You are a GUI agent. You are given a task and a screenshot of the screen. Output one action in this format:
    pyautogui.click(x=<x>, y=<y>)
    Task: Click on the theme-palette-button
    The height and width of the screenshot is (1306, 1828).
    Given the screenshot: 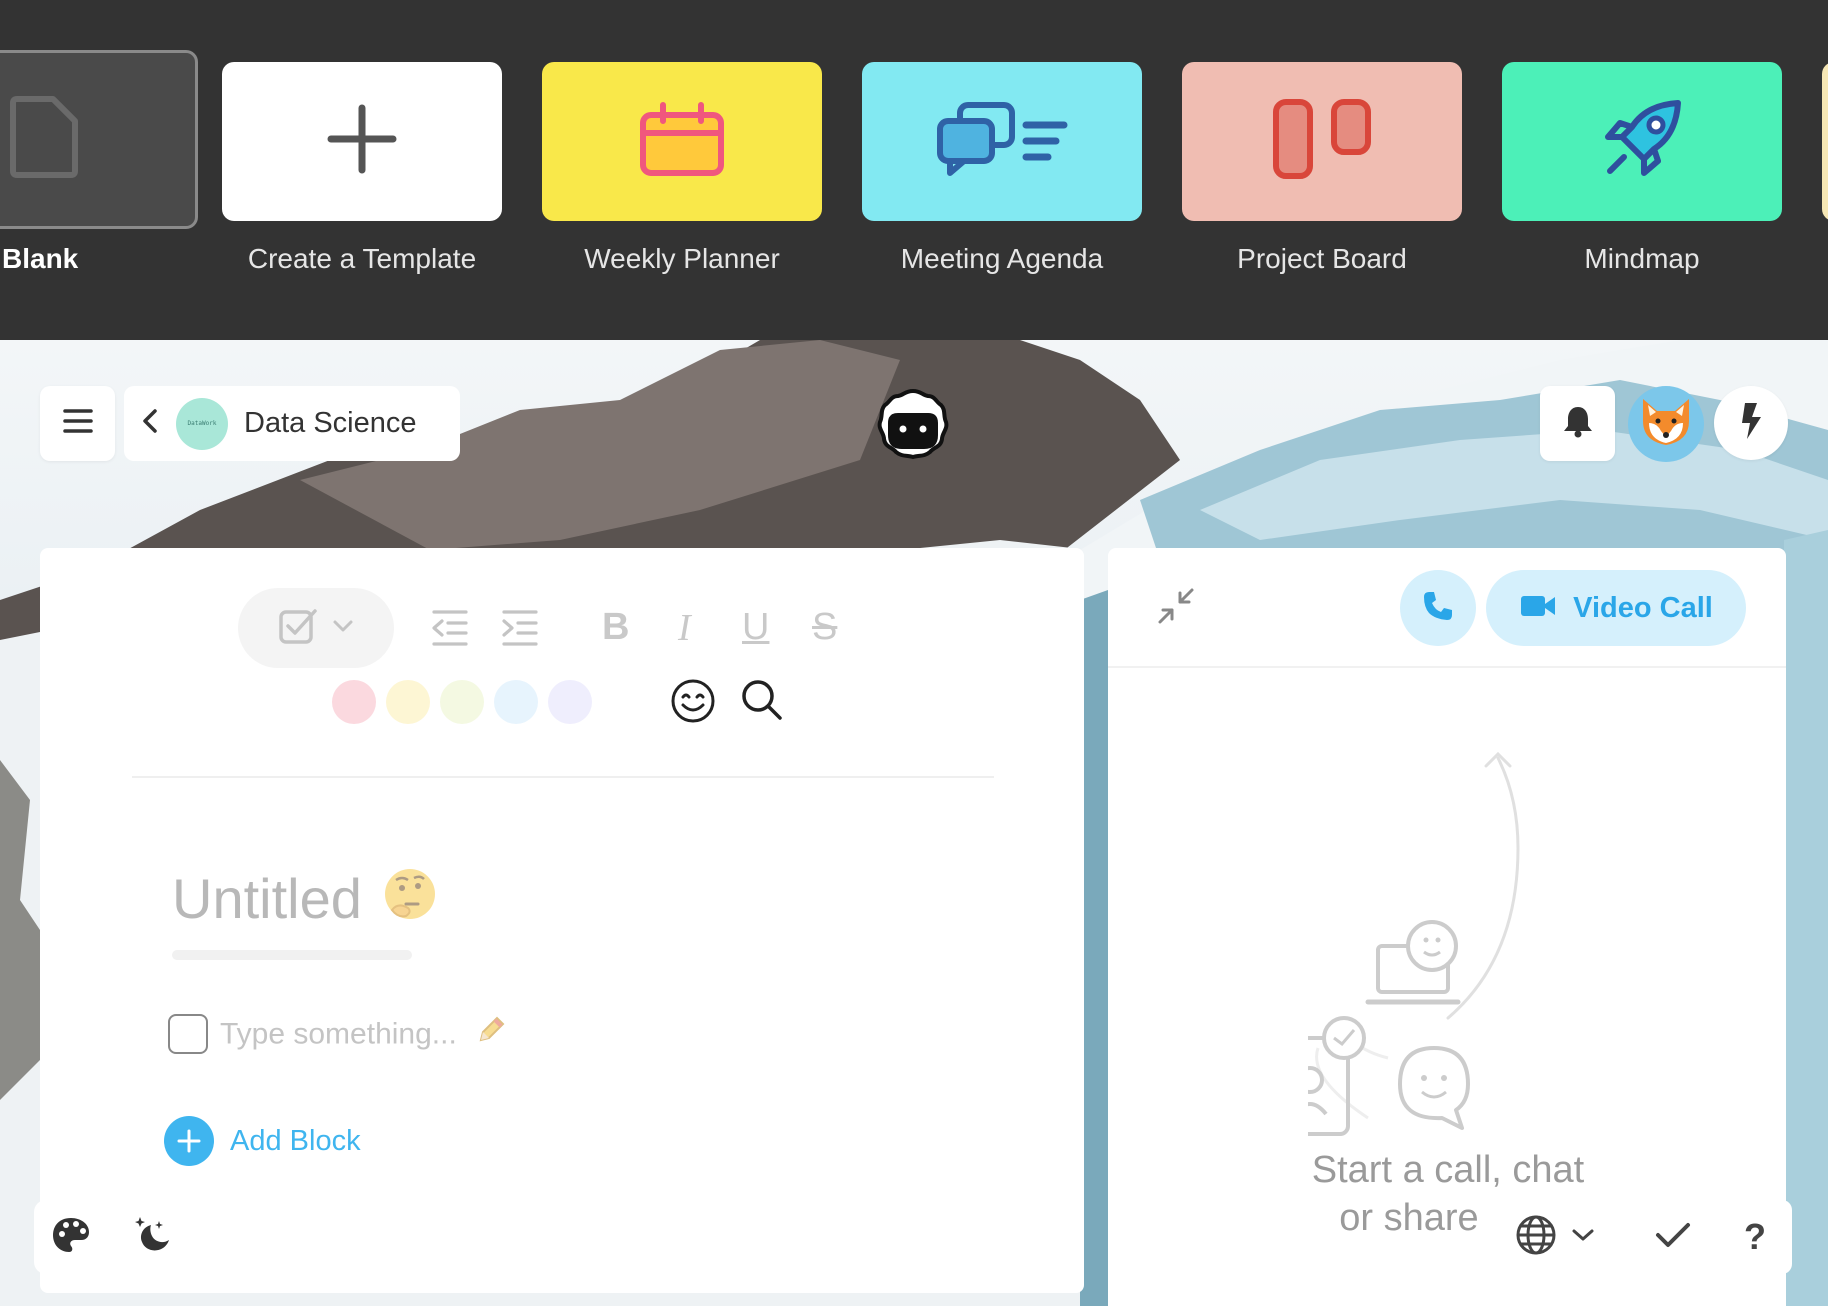 What is the action you would take?
    pyautogui.click(x=71, y=1237)
    